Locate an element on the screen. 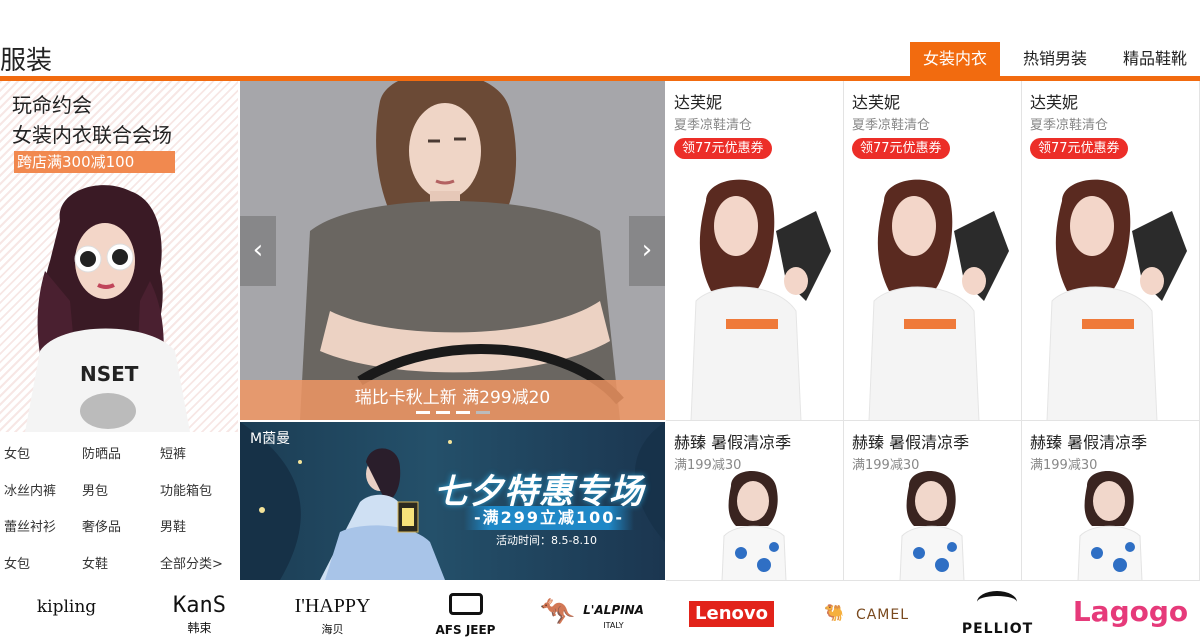  category-tabs: 女装内衣 热销男装 精品鞋靴 is located at coordinates (1054, 59).